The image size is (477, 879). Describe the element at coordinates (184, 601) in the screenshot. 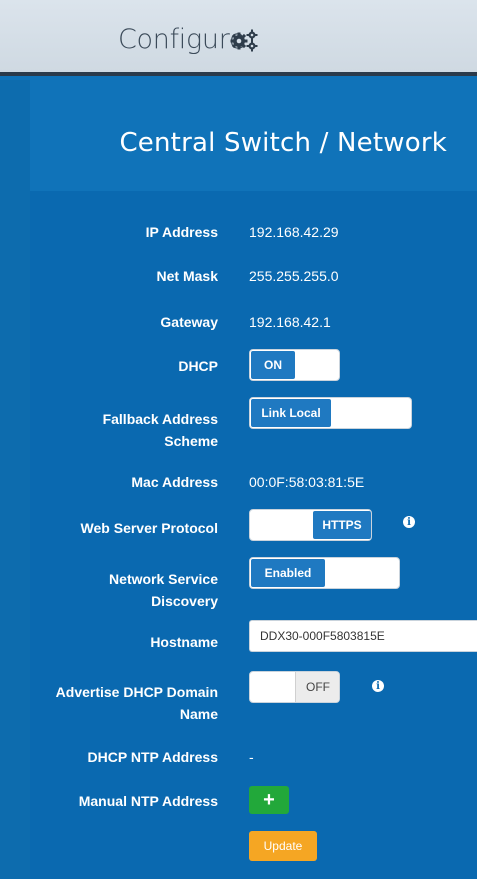

I see `service-discovery-label-line2: Discovery` at that location.